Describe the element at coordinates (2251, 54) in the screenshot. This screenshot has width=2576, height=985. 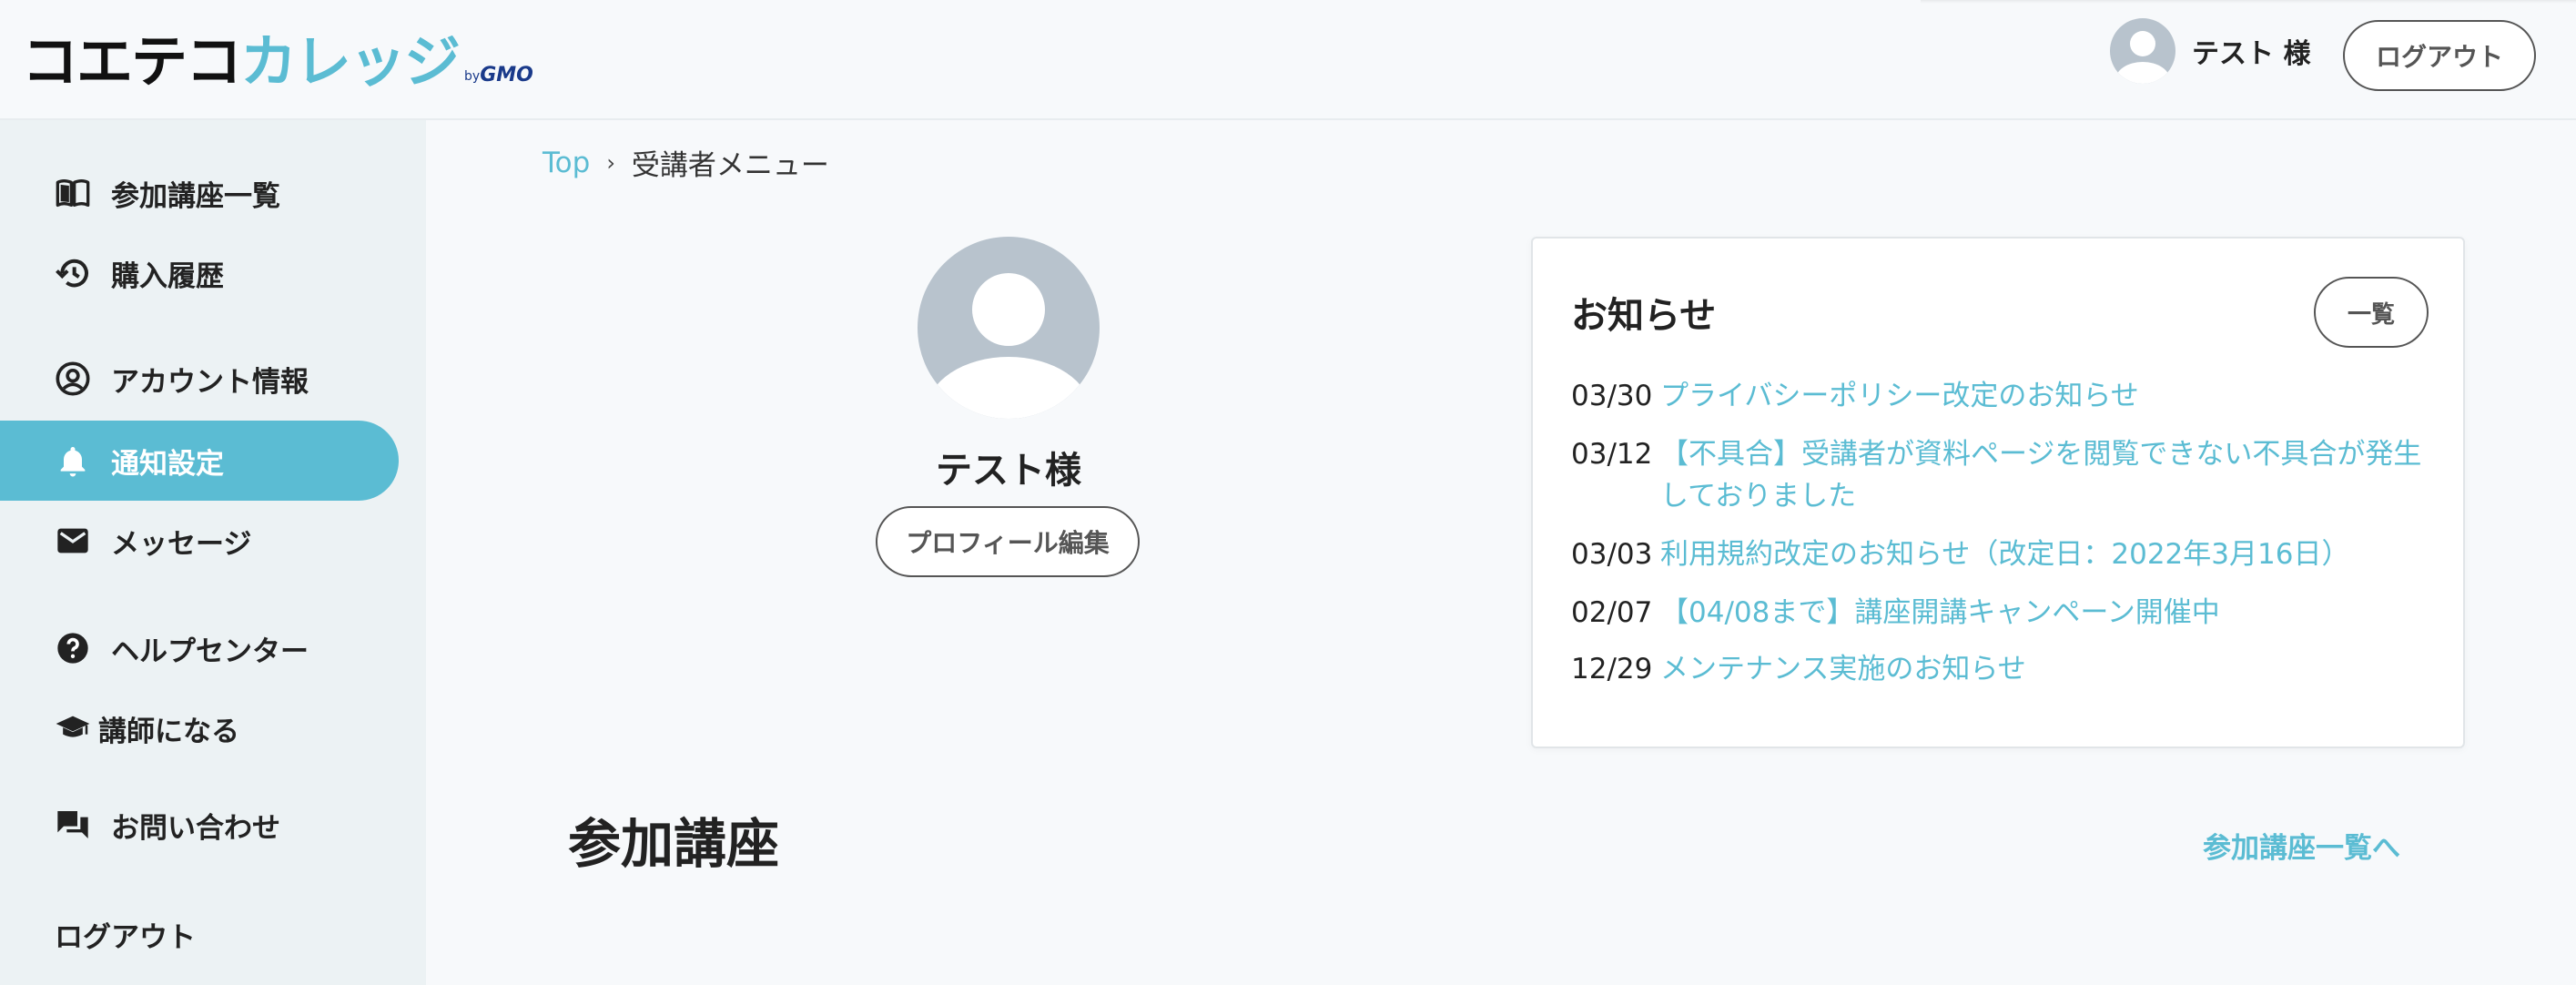
I see `header-username: テスト 様` at that location.